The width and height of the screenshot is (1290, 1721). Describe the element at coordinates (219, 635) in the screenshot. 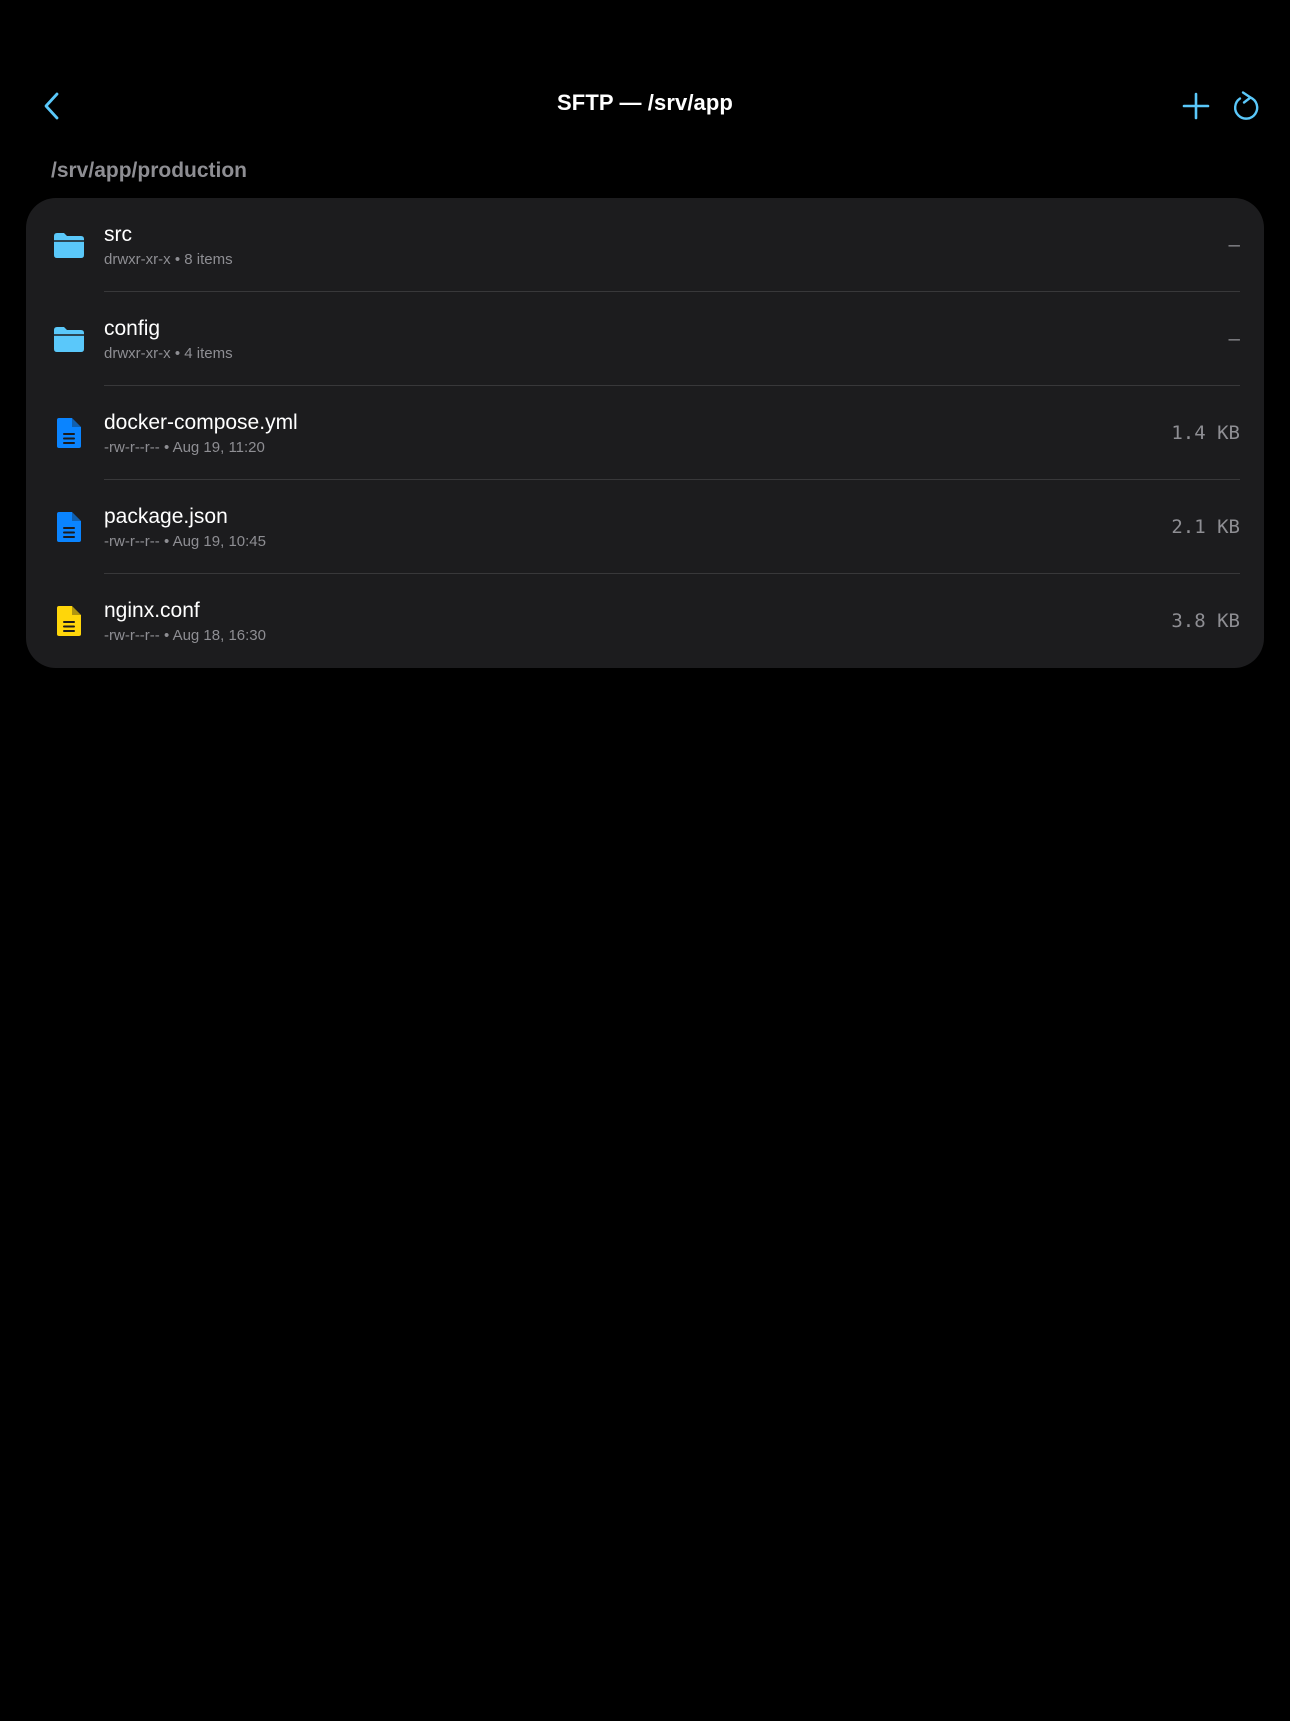

I see `file-detail: Aug 18, 16:30` at that location.